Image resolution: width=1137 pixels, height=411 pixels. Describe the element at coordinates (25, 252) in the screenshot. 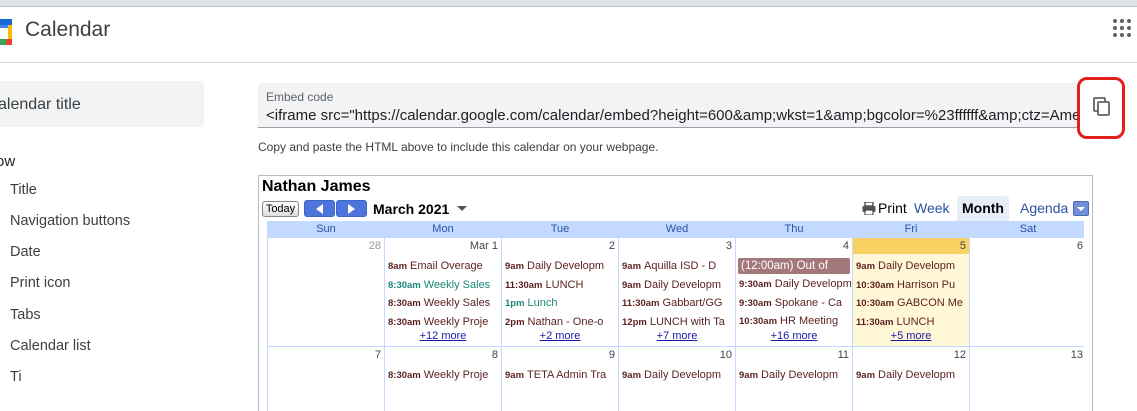

I see `option-date: Date` at that location.